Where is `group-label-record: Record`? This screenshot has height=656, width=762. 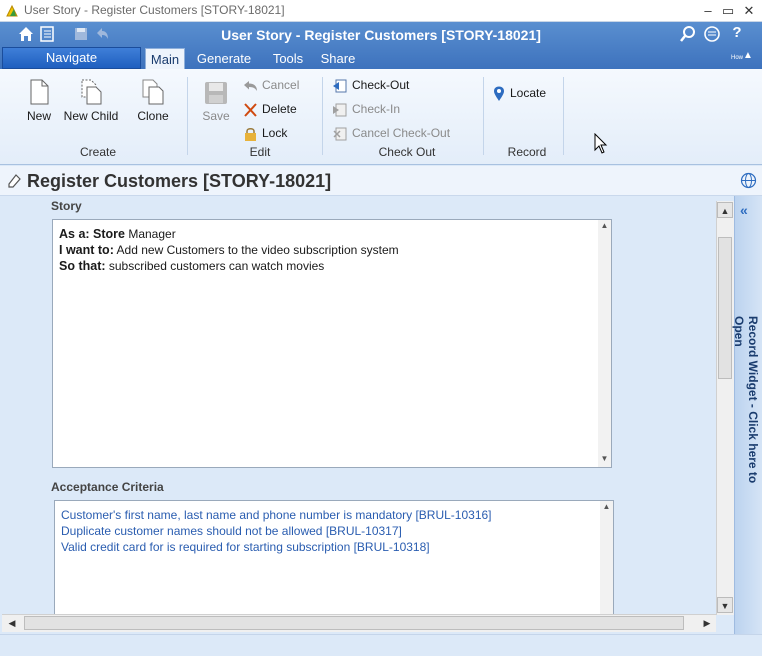
group-label-record: Record is located at coordinates (527, 152).